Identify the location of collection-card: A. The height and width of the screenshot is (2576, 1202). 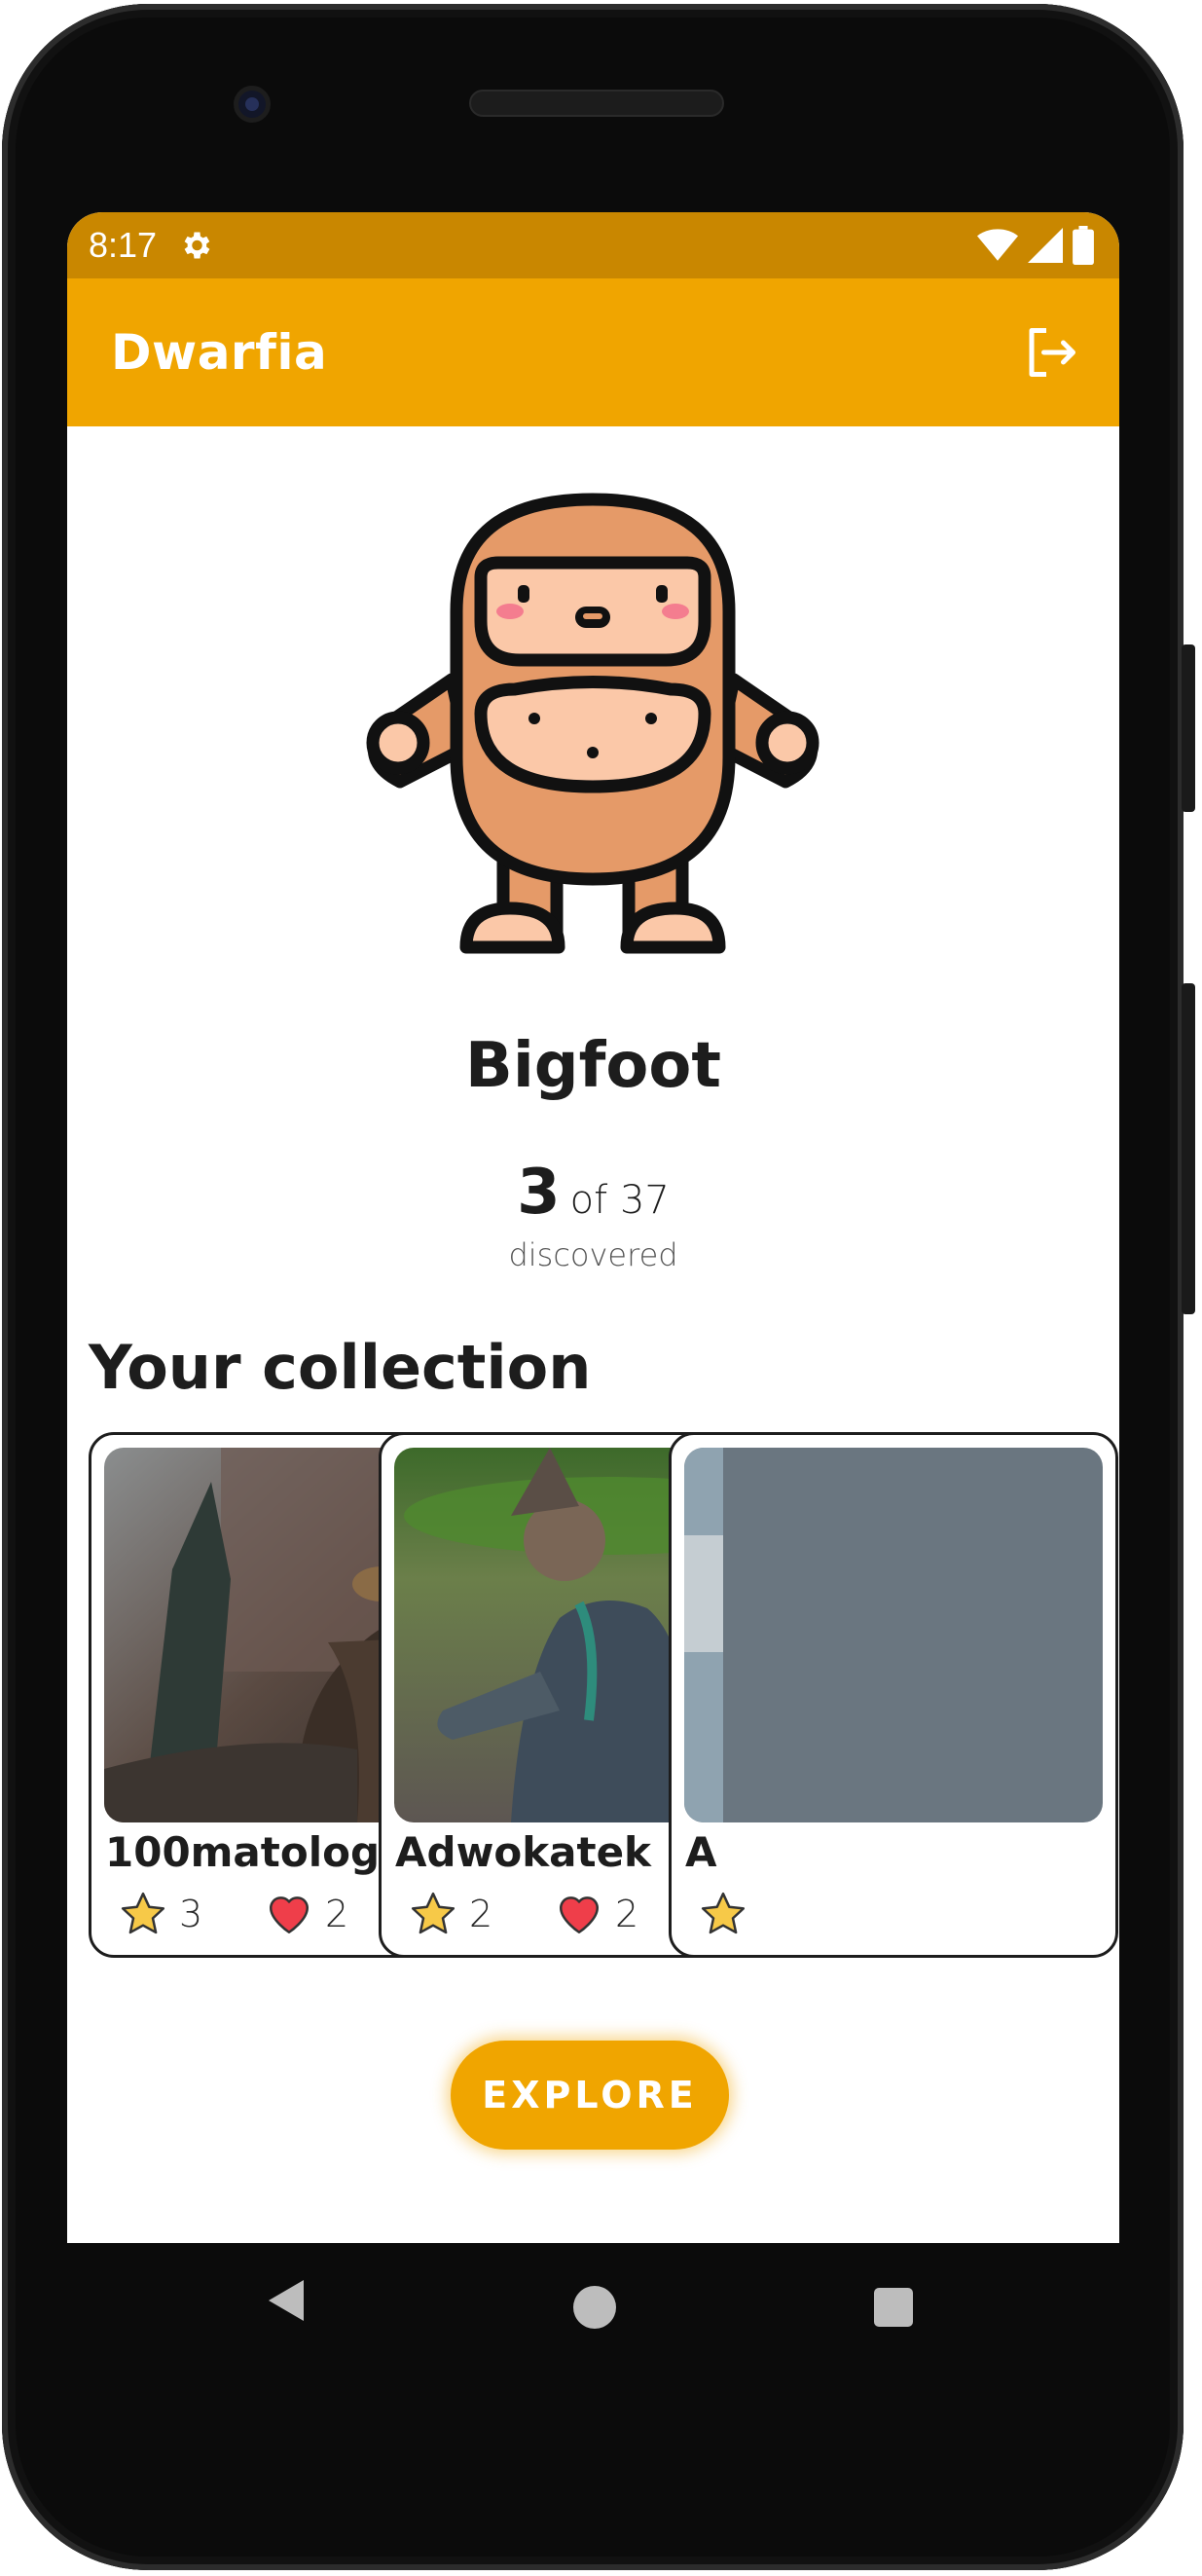
(893, 1695).